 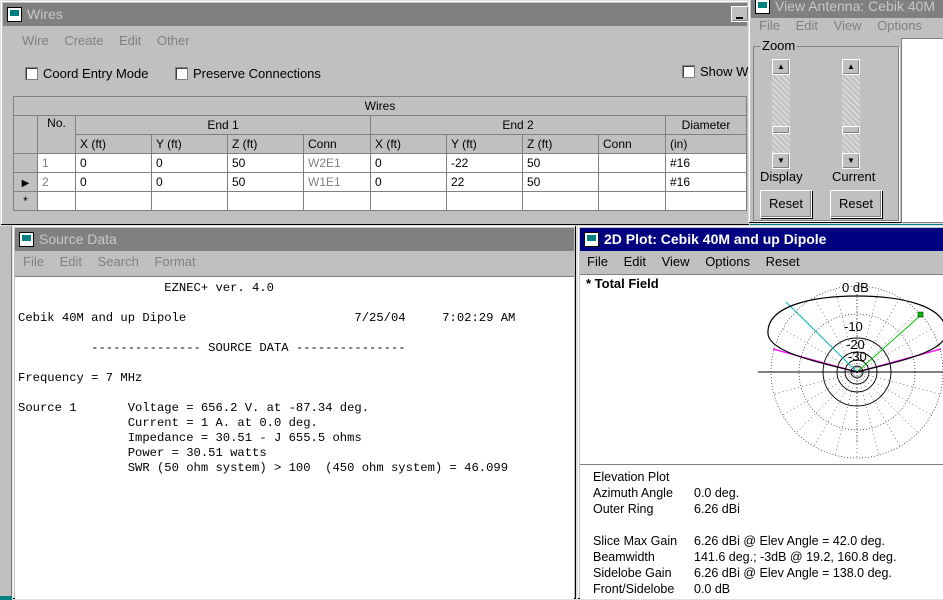 I want to click on wires-title-bar: Wires, so click(x=375, y=14).